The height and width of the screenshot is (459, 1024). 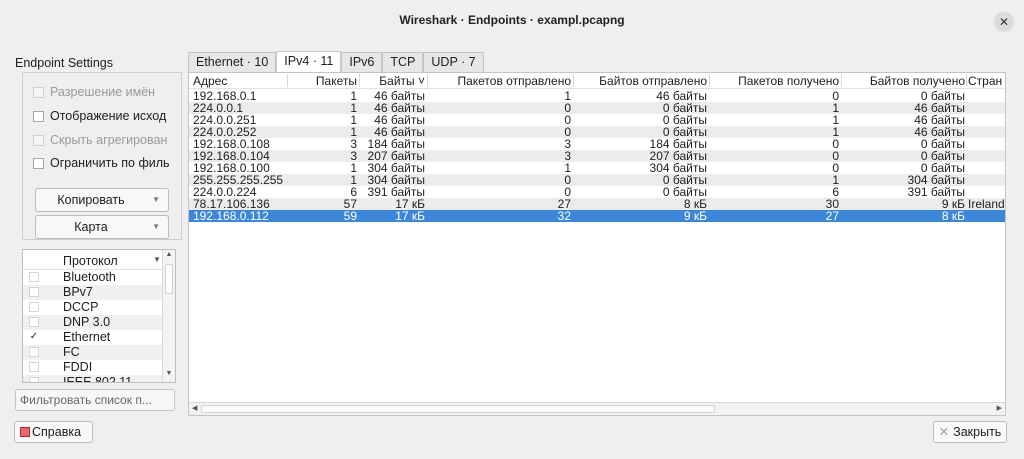 What do you see at coordinates (93, 378) in the screenshot?
I see `protocol-item: IEEE 802.11` at bounding box center [93, 378].